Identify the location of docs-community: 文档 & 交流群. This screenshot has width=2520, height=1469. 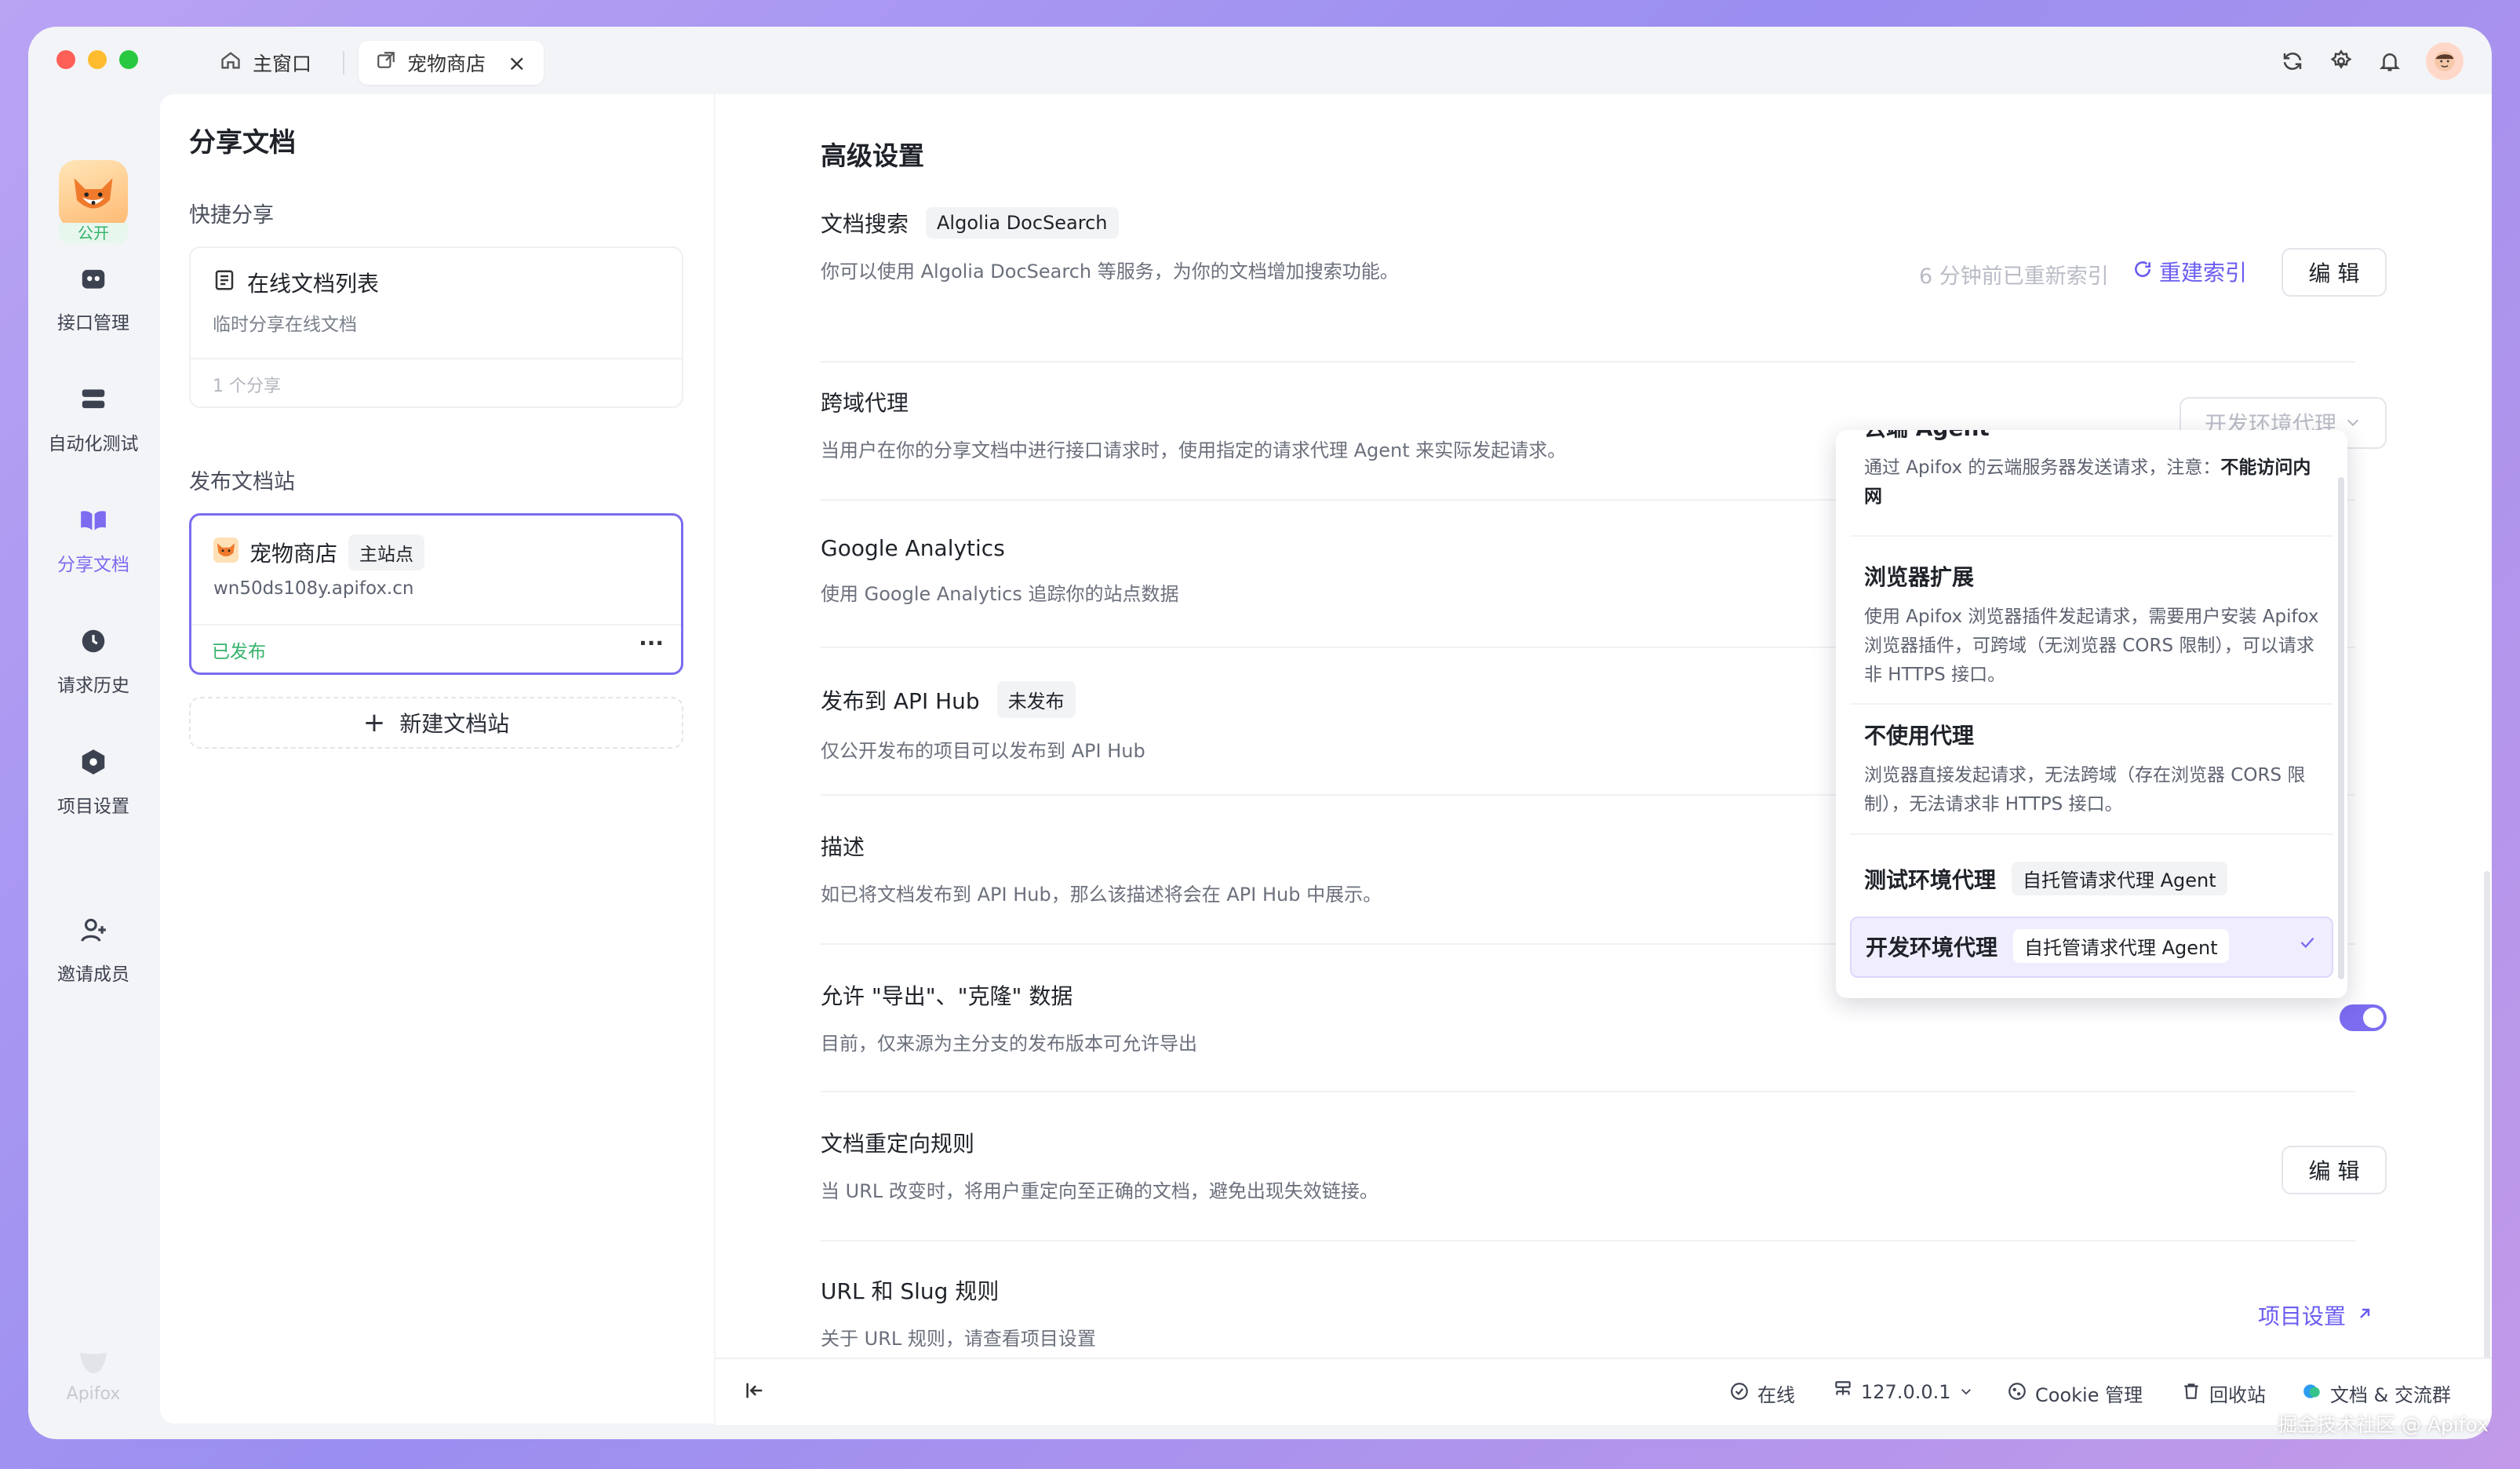
(2376, 1393).